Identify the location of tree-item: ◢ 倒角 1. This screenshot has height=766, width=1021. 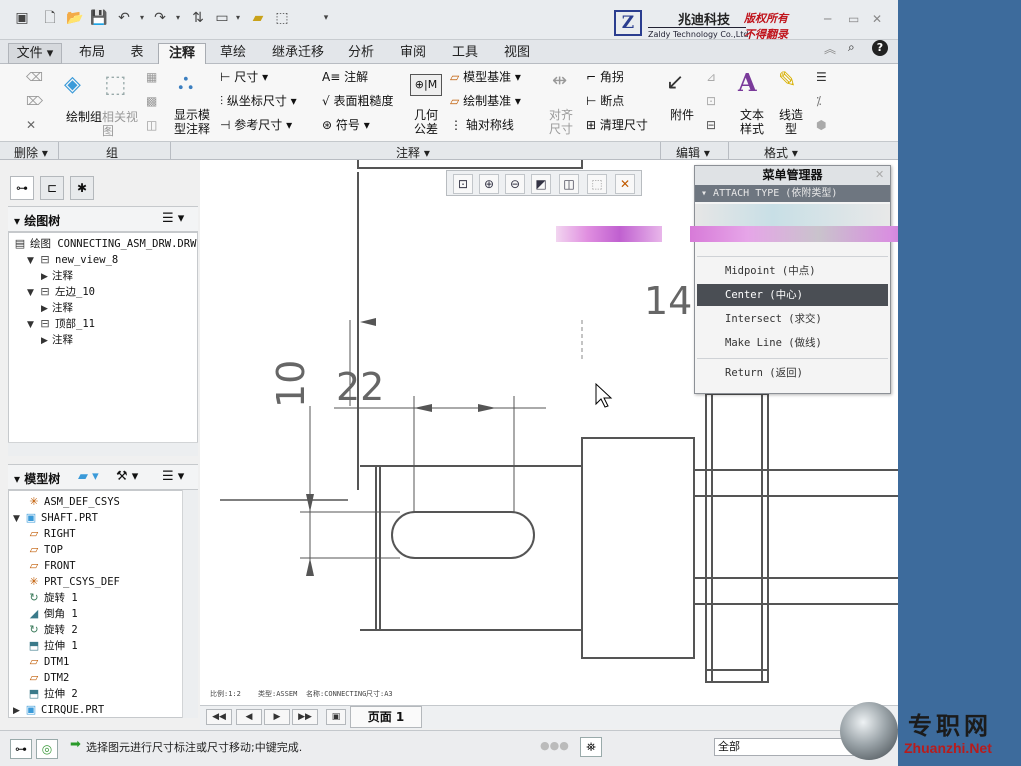
(52, 614).